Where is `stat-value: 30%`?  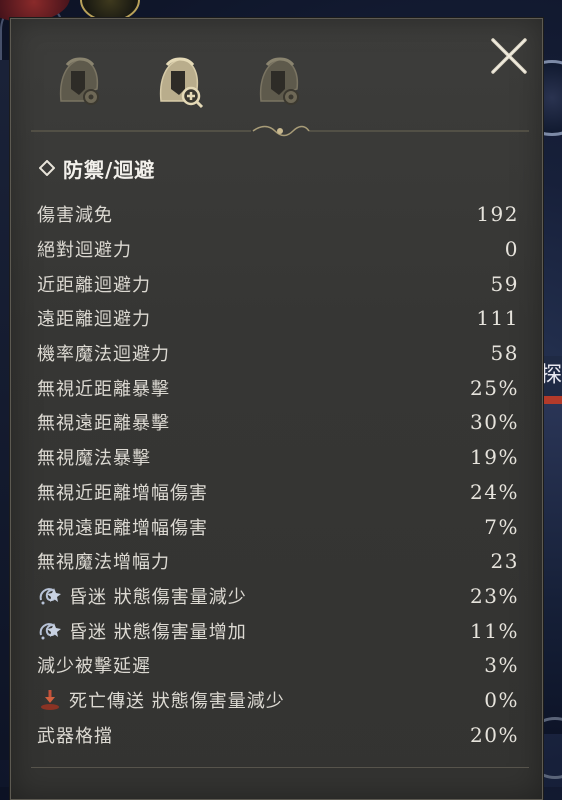
stat-value: 30% is located at coordinates (494, 422).